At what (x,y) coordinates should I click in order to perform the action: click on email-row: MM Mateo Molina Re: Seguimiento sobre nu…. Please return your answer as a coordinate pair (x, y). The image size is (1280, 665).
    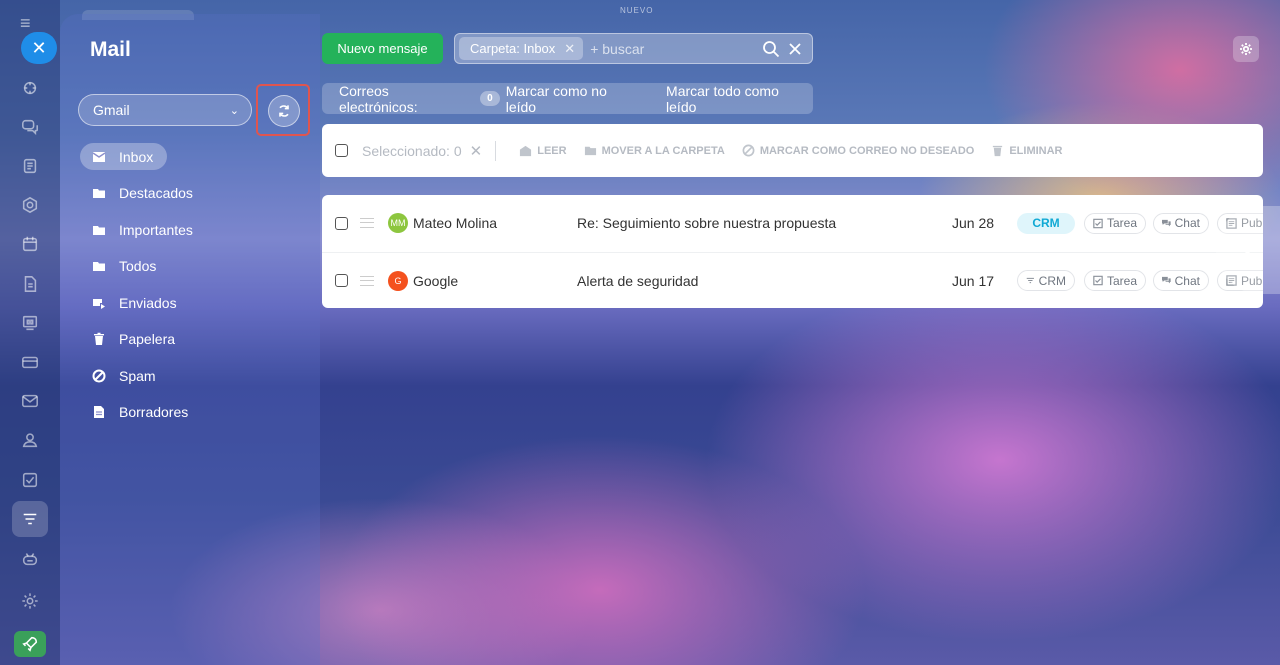
    Looking at the image, I should click on (792, 223).